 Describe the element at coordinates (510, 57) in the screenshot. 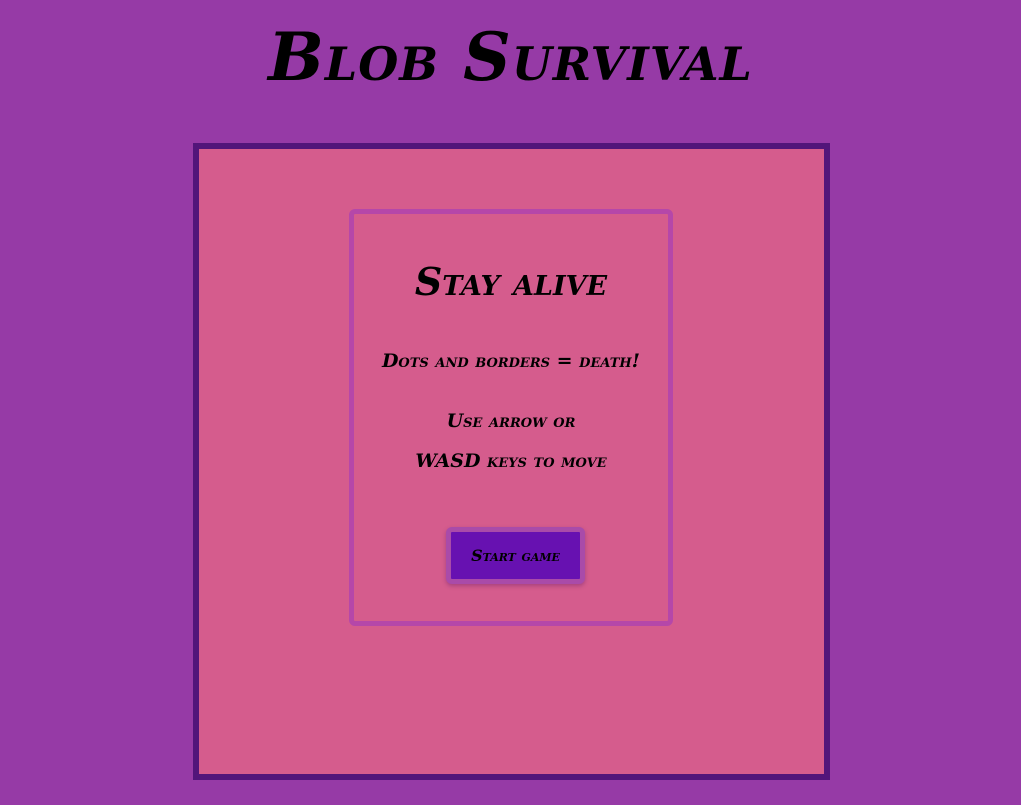

I see `game-title: Blob Survival` at that location.